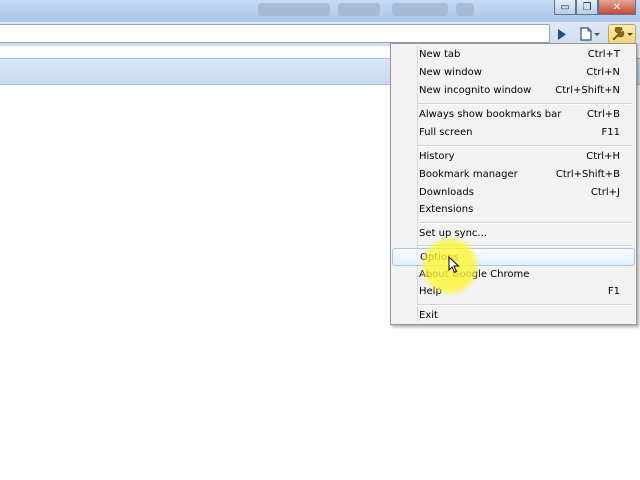  Describe the element at coordinates (513, 193) in the screenshot. I see `menu-item-downloads: Downloads Ctrl+J` at that location.